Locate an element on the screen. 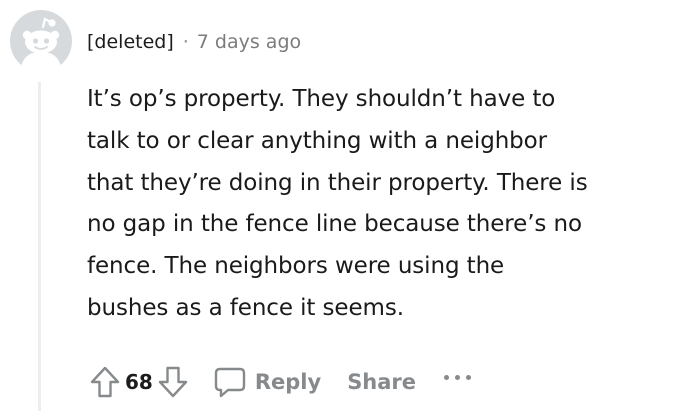 This screenshot has height=411, width=700. comment-actions: 68 Reply Share is located at coordinates (277, 382).